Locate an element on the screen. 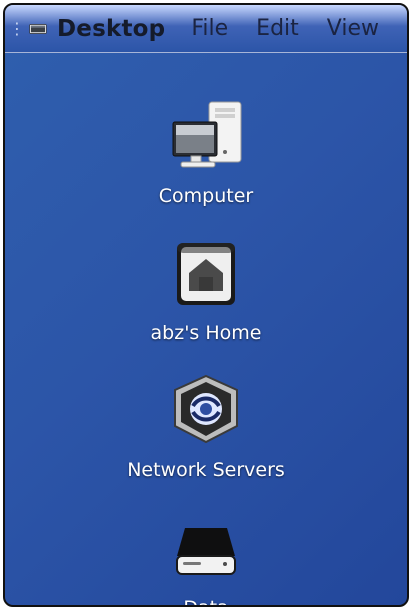  menu-edit: Edit is located at coordinates (277, 28).